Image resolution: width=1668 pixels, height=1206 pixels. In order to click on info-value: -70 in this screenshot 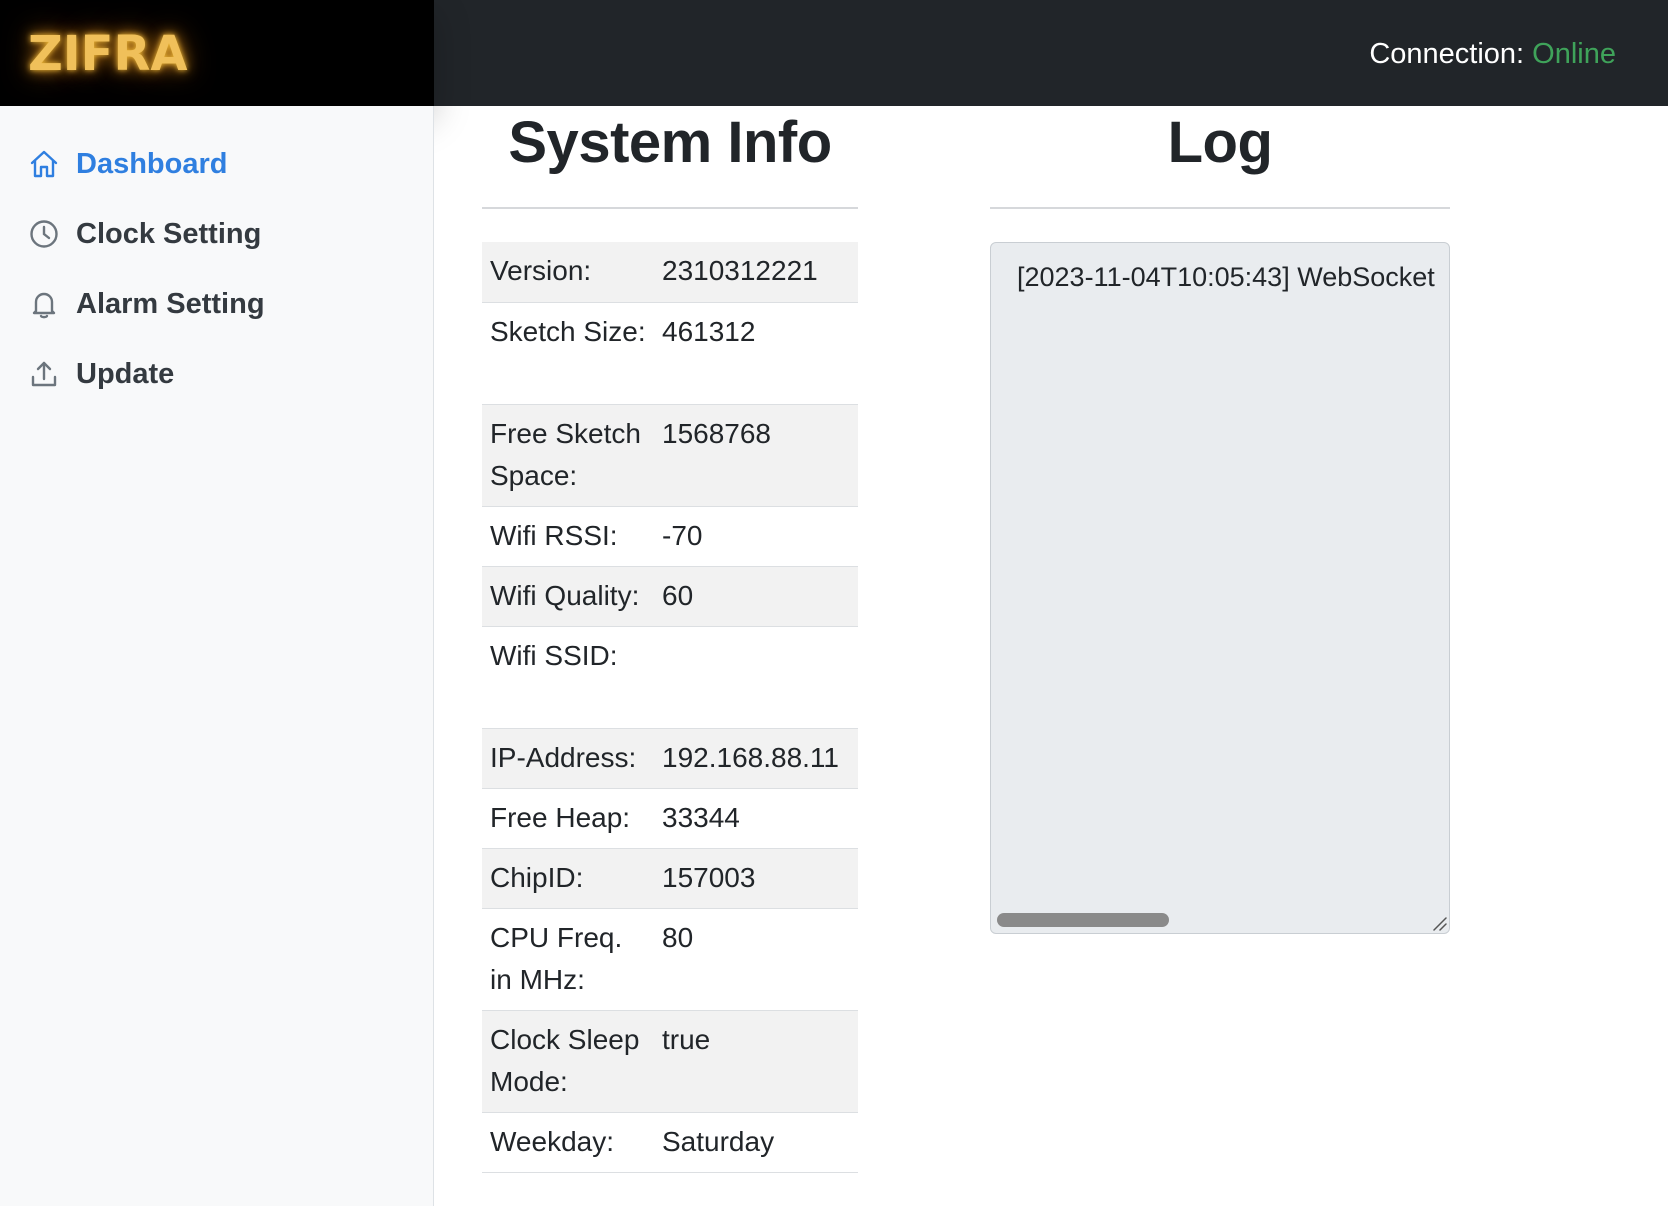, I will do `click(756, 536)`.